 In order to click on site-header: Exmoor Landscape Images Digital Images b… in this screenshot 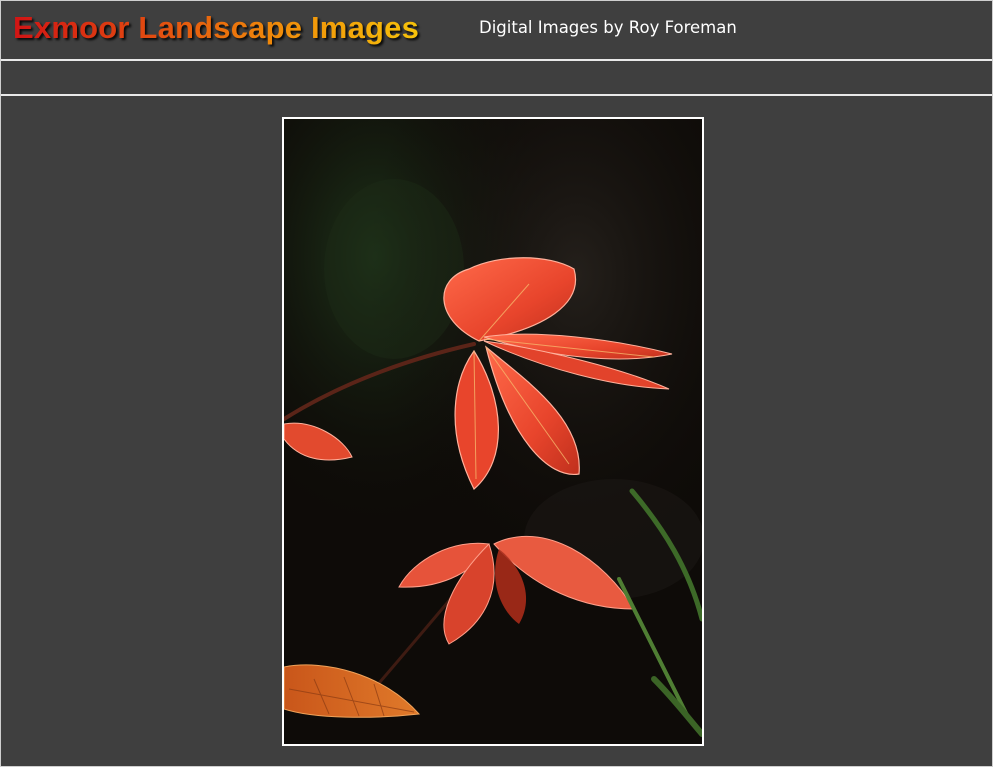, I will do `click(496, 31)`.